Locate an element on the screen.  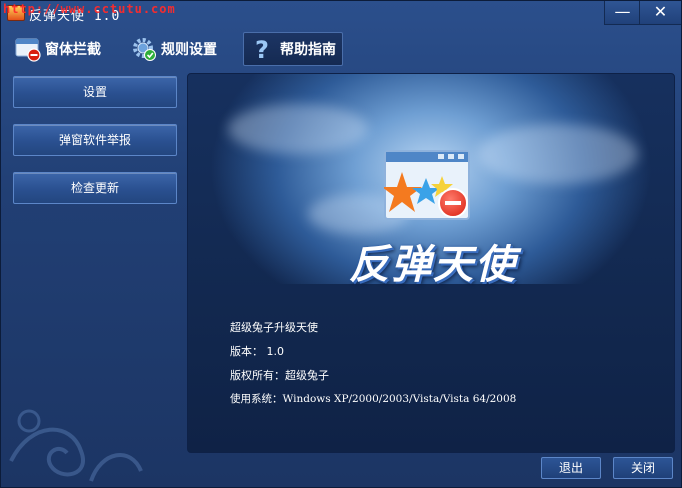
check-update-button: 检查更新 is located at coordinates (95, 188).